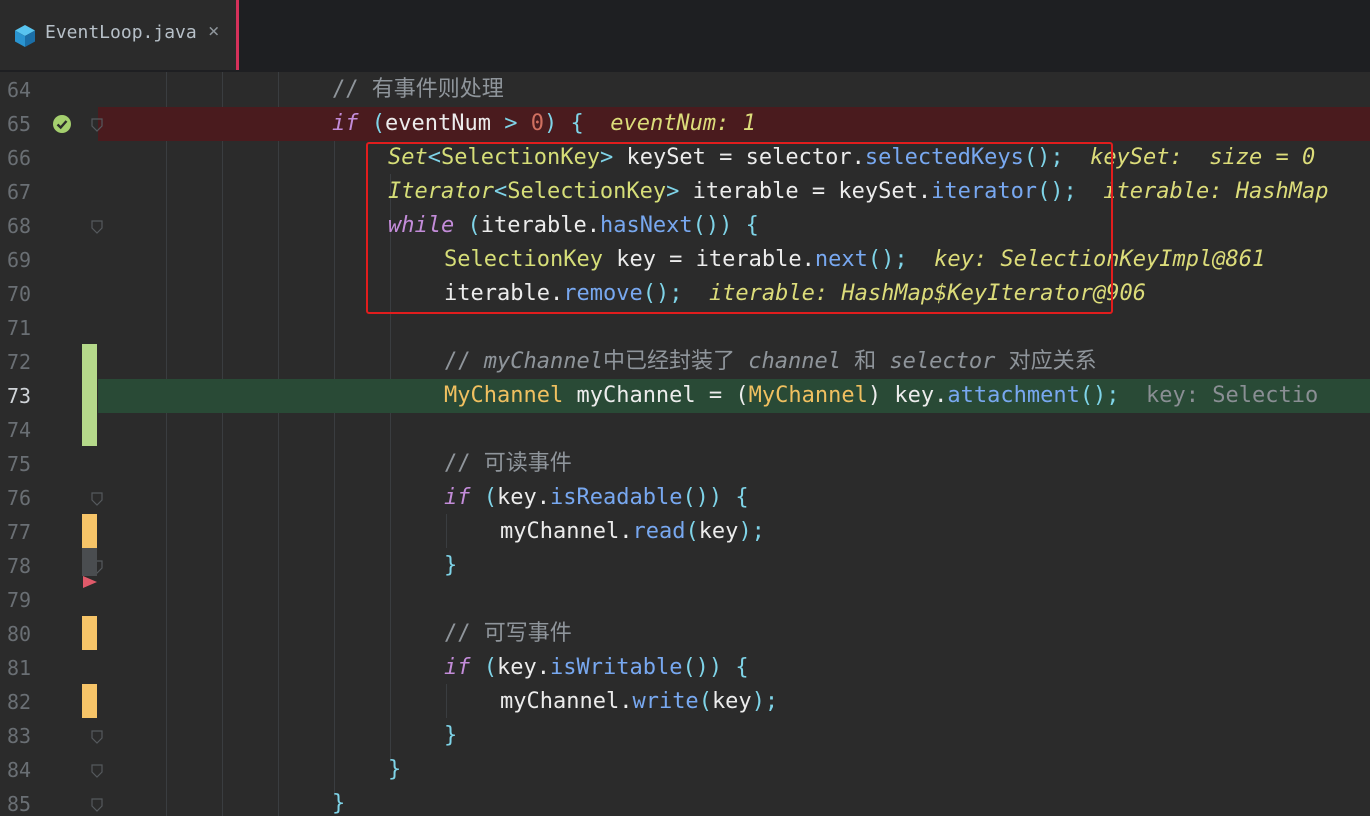  I want to click on line-number: 79, so click(19, 600).